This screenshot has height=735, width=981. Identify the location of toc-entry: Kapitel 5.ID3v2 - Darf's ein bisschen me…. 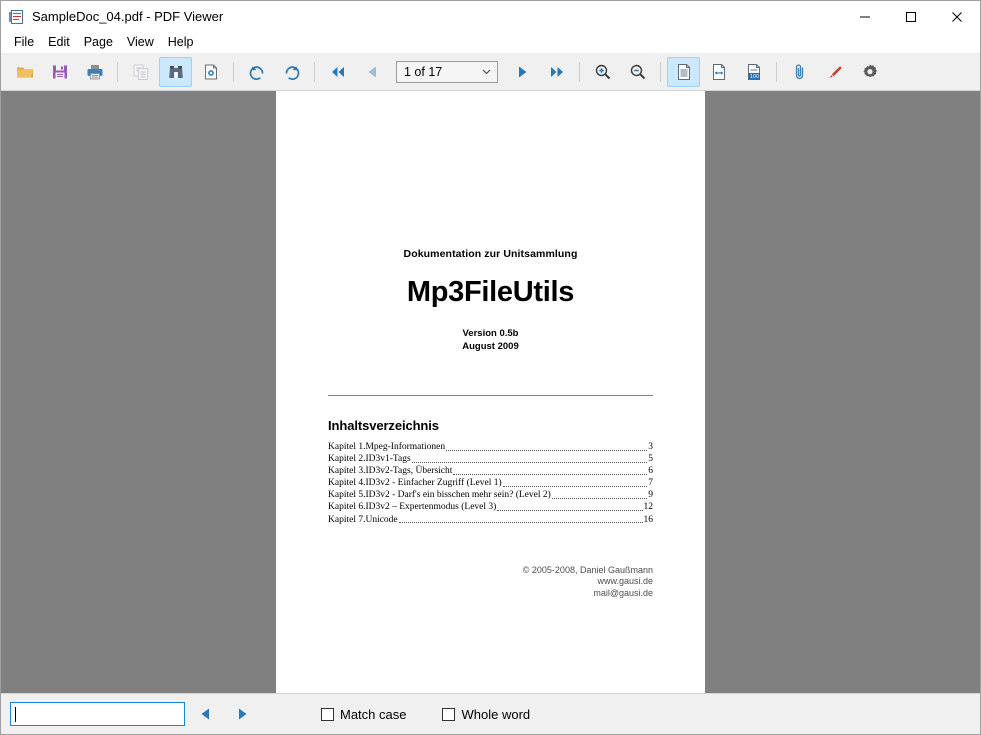
(490, 495).